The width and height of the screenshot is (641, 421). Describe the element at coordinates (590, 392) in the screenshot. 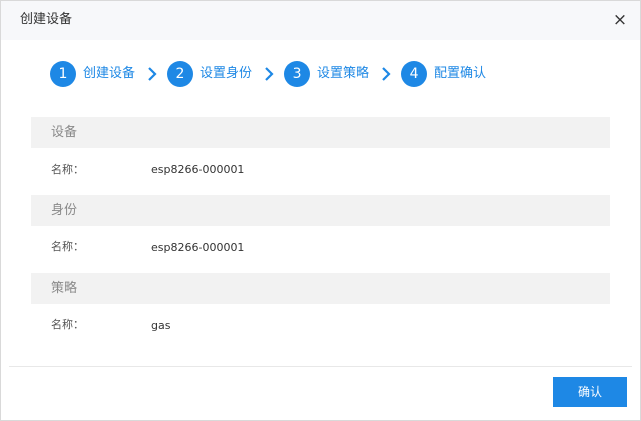

I see `confirm-button: 确认` at that location.